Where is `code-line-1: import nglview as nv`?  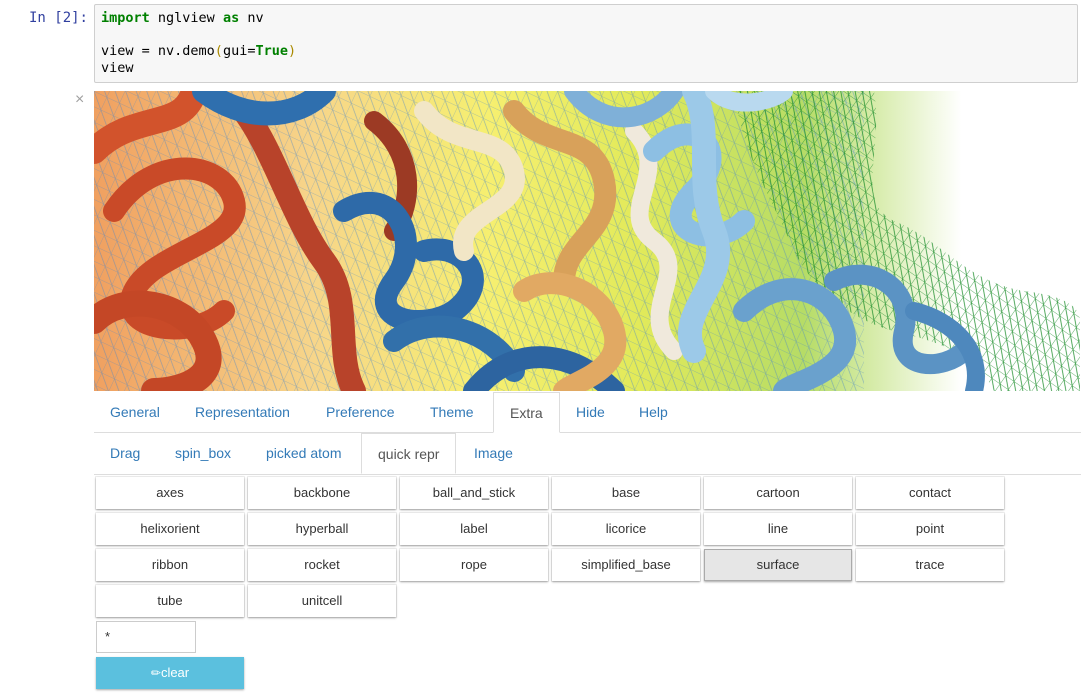 code-line-1: import nglview as nv is located at coordinates (586, 18).